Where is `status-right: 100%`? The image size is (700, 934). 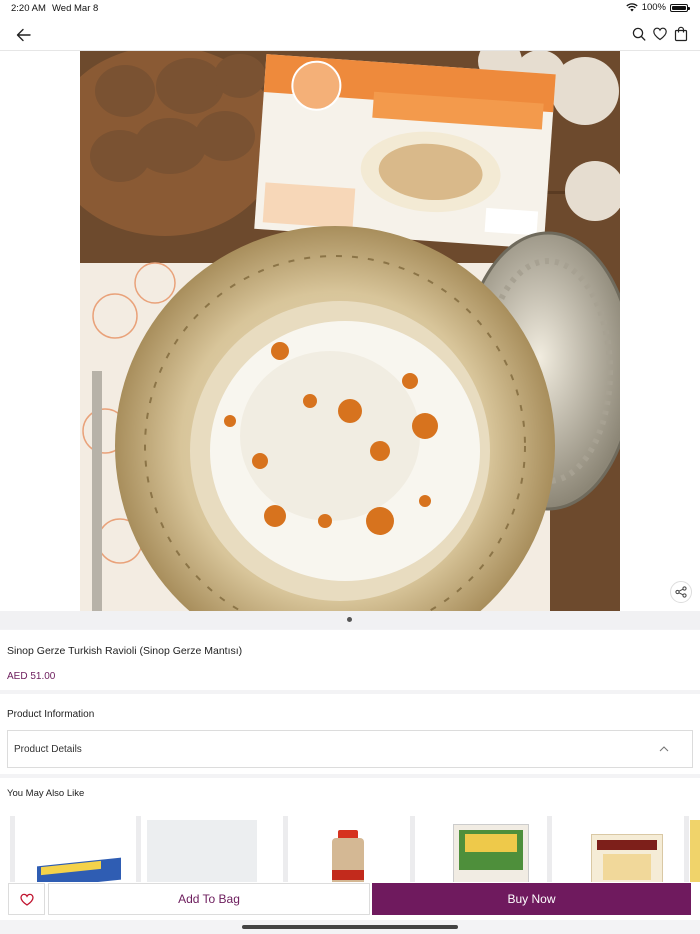
status-right: 100% is located at coordinates (658, 7).